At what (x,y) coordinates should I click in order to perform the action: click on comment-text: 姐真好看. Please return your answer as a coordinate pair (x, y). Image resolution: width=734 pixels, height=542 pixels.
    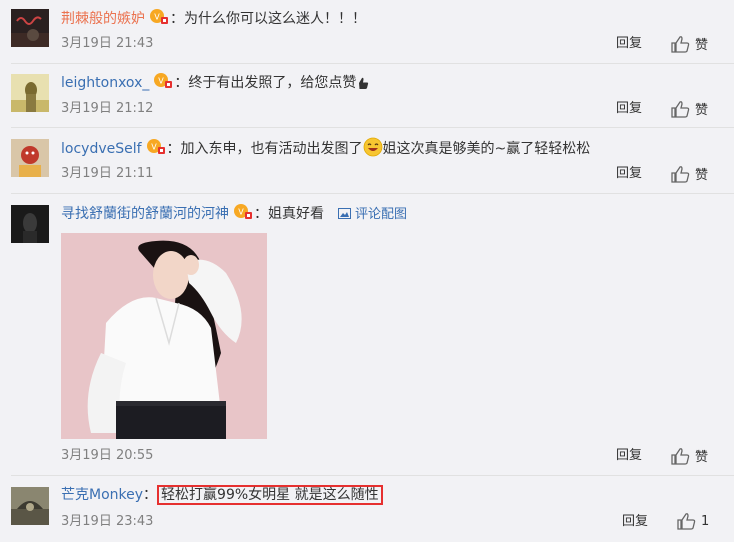
    Looking at the image, I should click on (296, 214).